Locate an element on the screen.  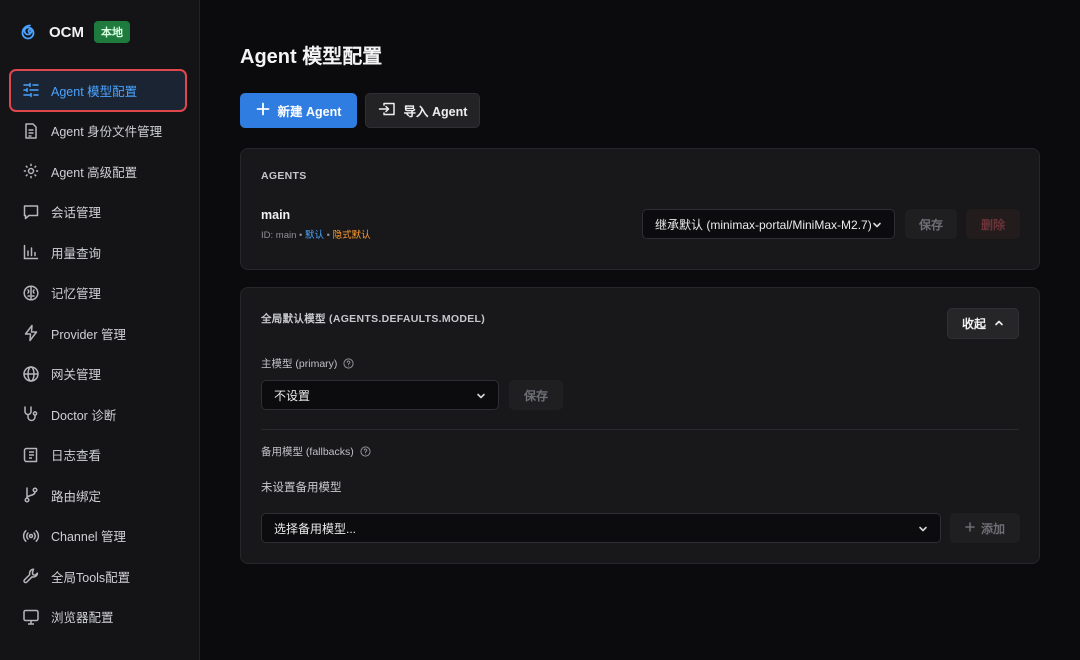
defaults-section-label: 全局默认模型 (AGENTS.DEFAULTS.MODEL) is located at coordinates (373, 319).